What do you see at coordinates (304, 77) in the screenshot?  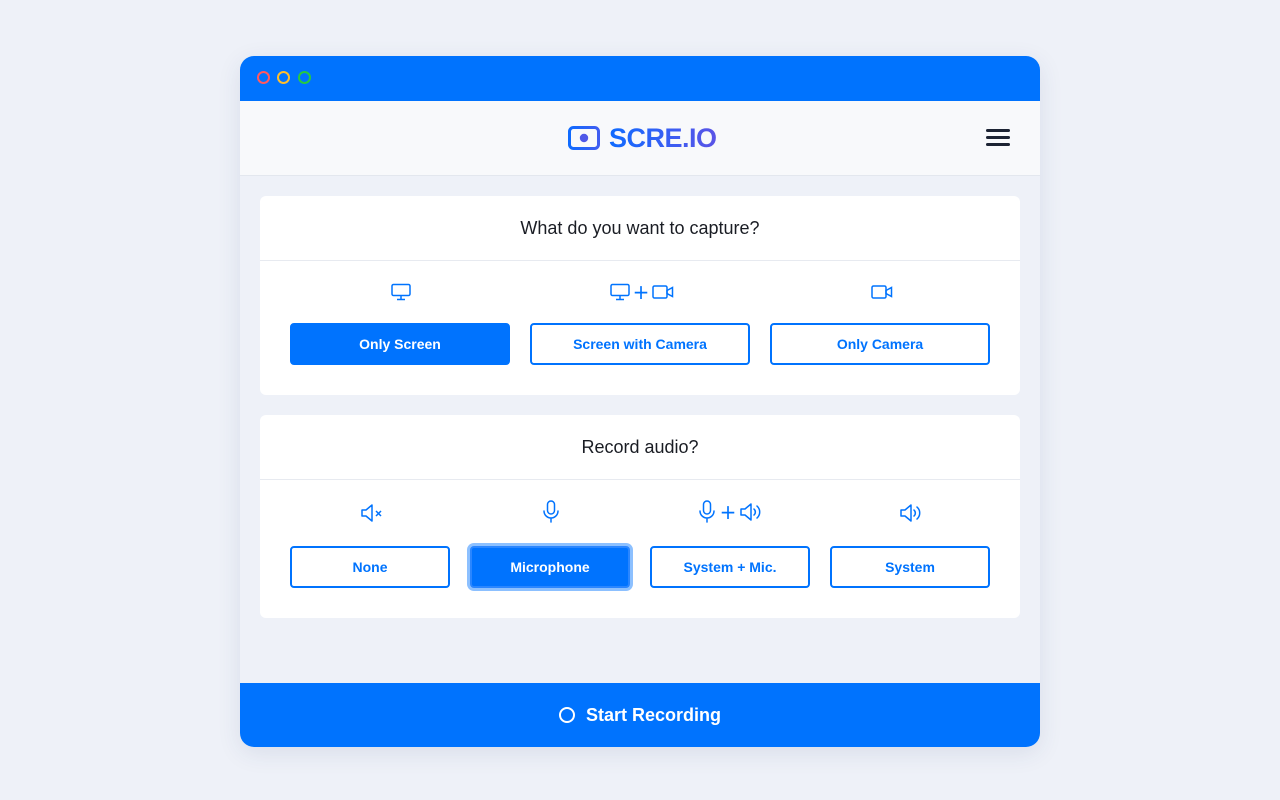 I see `window-maximize-dot` at bounding box center [304, 77].